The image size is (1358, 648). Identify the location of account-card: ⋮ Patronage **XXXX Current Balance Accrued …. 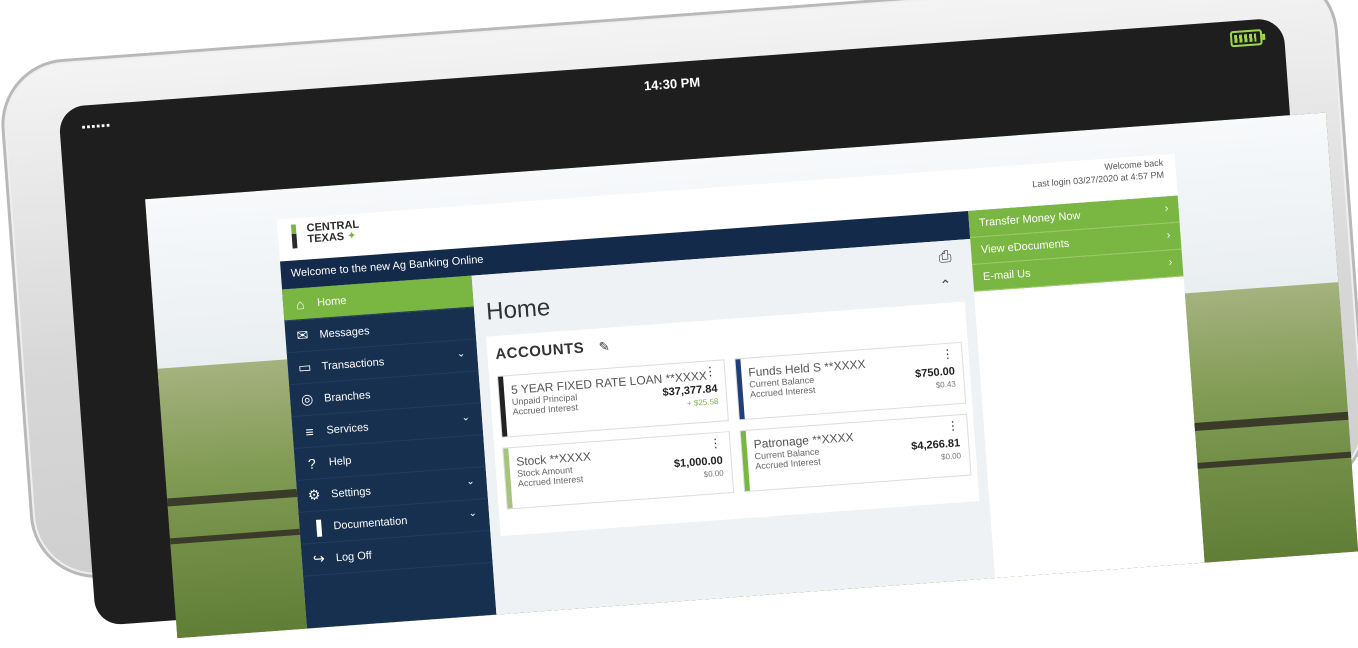
(855, 453).